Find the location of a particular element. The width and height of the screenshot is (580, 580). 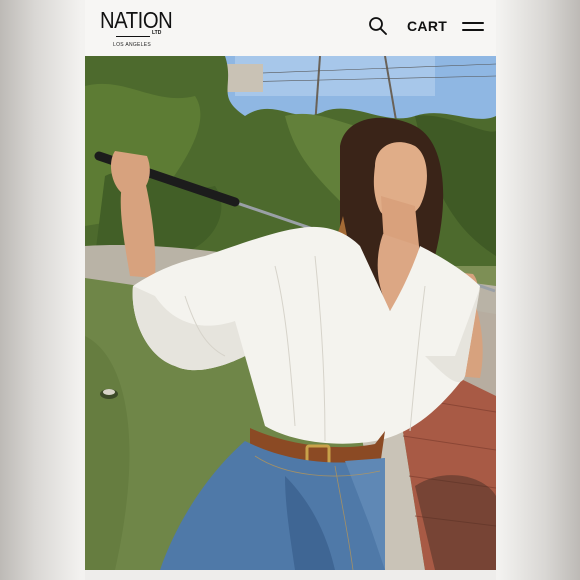

page-bottom-strip is located at coordinates (290, 575).